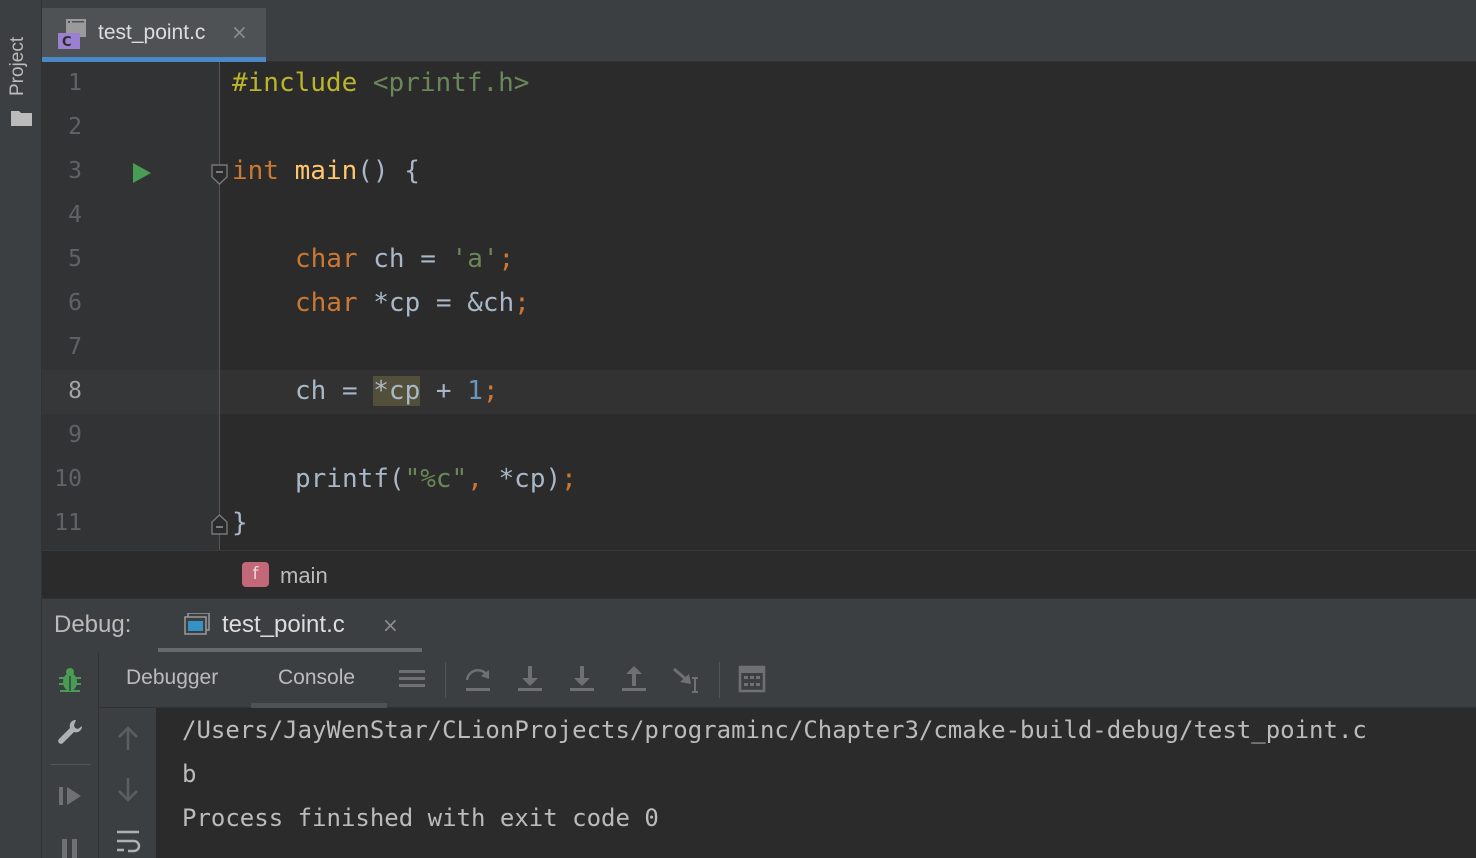 This screenshot has height=858, width=1476. Describe the element at coordinates (75, 215) in the screenshot. I see `line-number: 4` at that location.